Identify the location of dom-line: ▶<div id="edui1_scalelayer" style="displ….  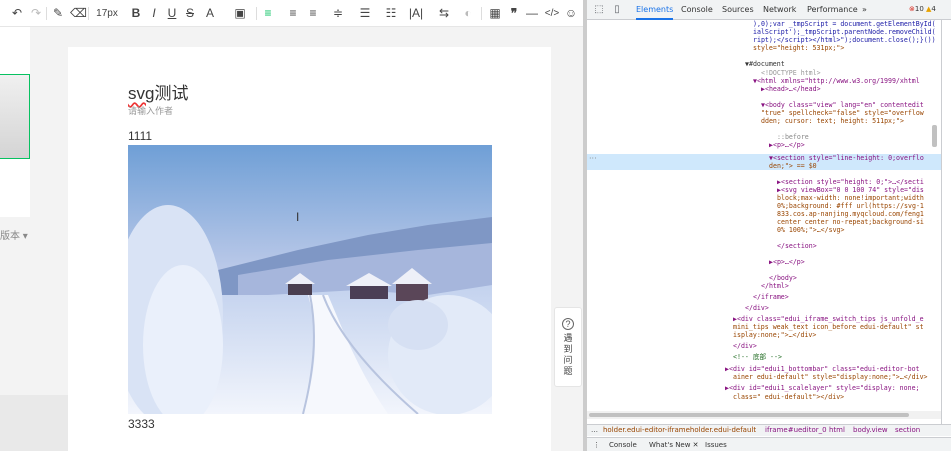
(764, 388).